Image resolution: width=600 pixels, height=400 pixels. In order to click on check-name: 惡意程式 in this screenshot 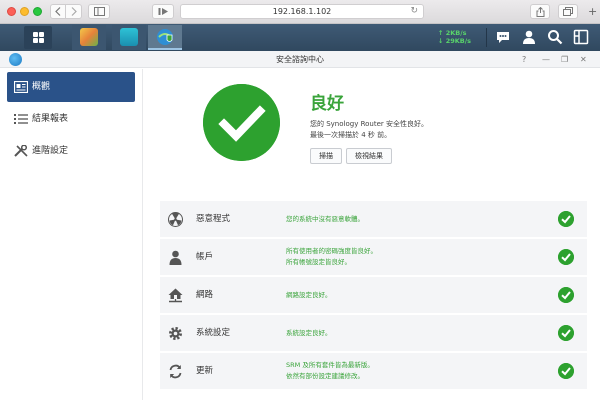, I will do `click(213, 219)`.